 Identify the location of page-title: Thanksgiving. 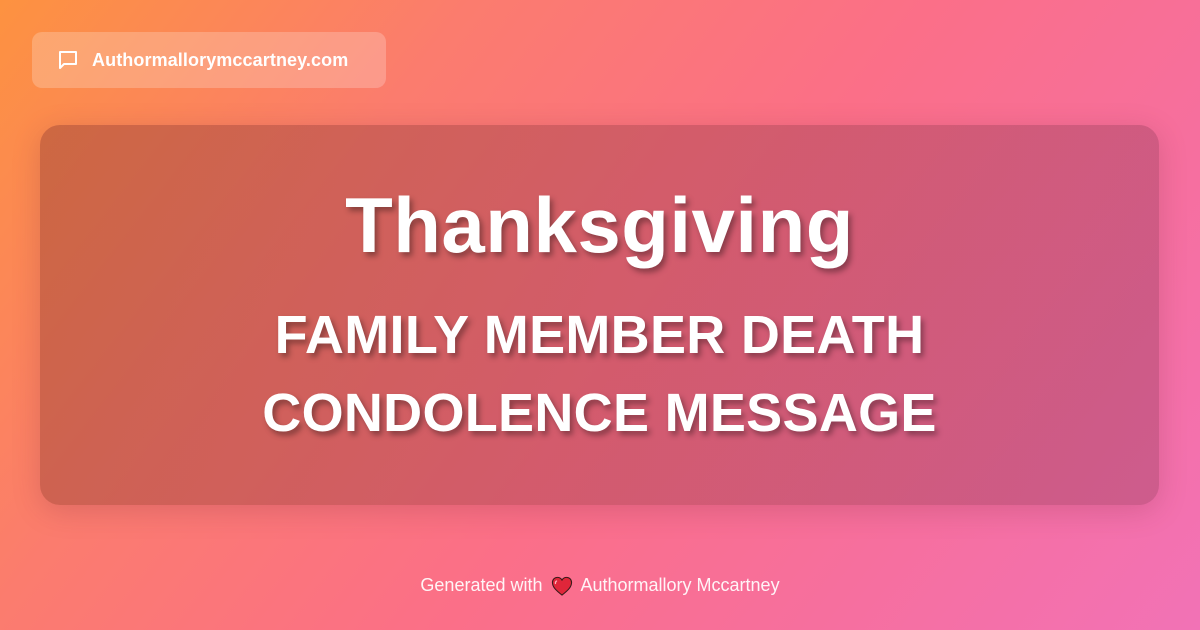
(599, 225).